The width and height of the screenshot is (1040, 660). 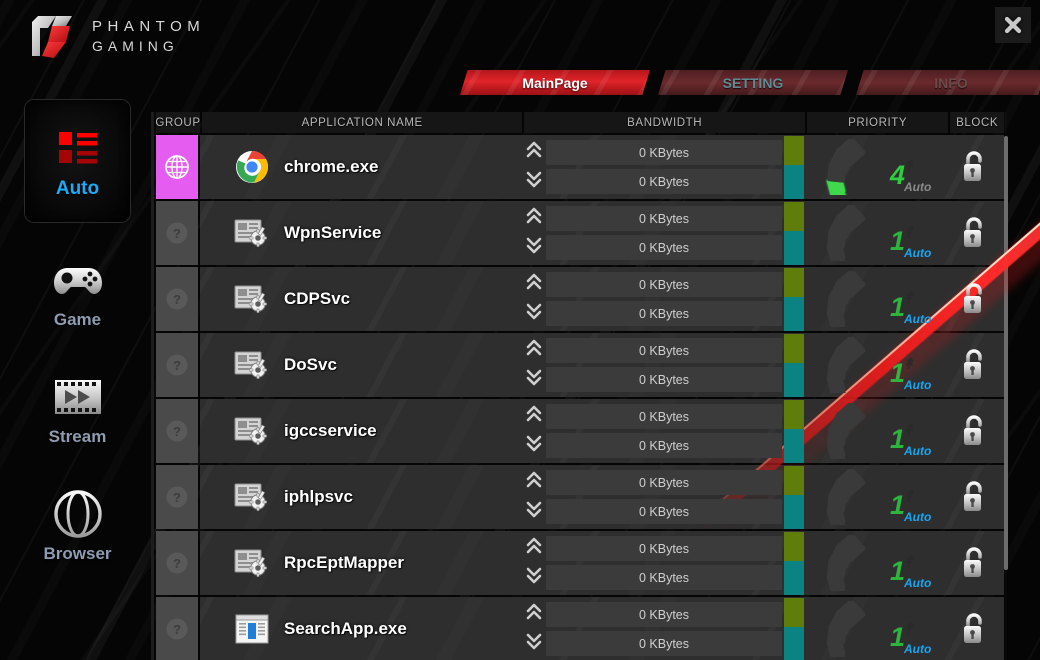 I want to click on application-cell: iphlpsvc, so click(x=361, y=497).